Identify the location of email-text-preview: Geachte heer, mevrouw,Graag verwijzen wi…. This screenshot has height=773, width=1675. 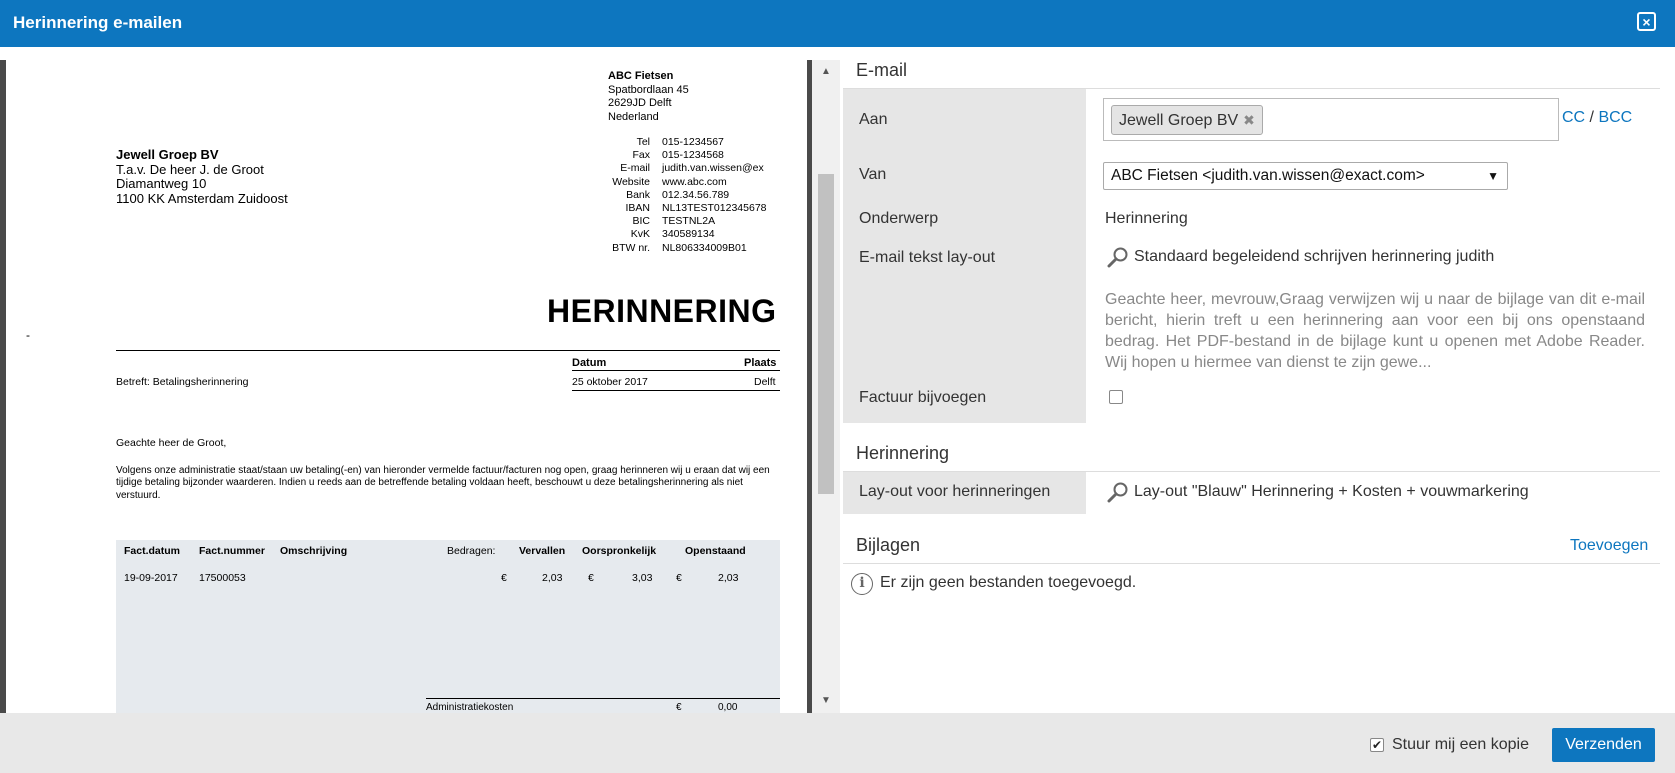
(1375, 331).